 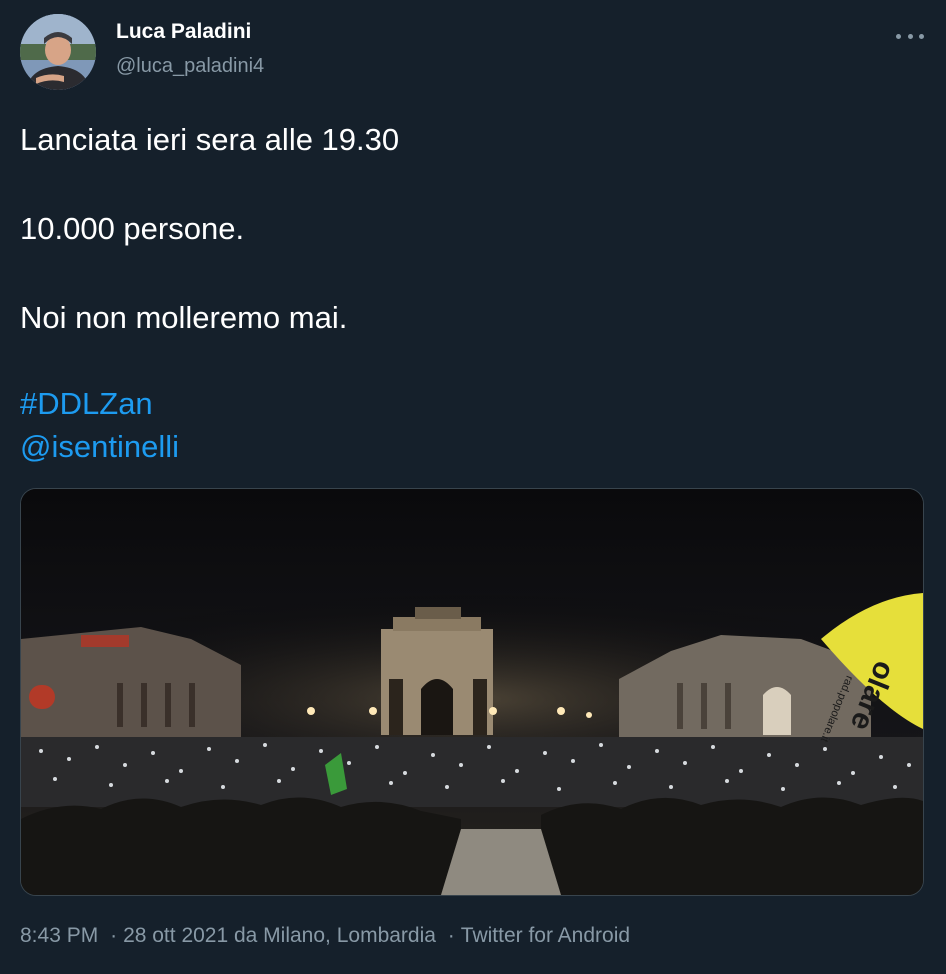 I want to click on tweet-date-location: 28 ott 2021 da Milano, Lombardia, so click(x=279, y=935).